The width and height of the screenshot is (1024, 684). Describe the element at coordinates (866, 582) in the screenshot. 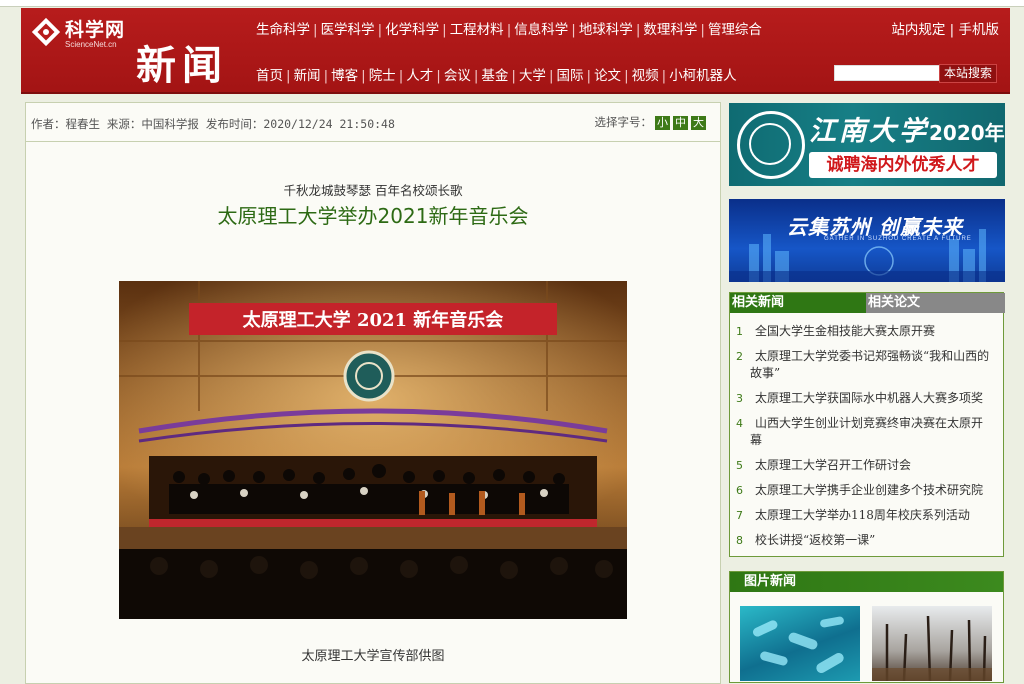

I see `picture-news-heading: 图片新闻` at that location.